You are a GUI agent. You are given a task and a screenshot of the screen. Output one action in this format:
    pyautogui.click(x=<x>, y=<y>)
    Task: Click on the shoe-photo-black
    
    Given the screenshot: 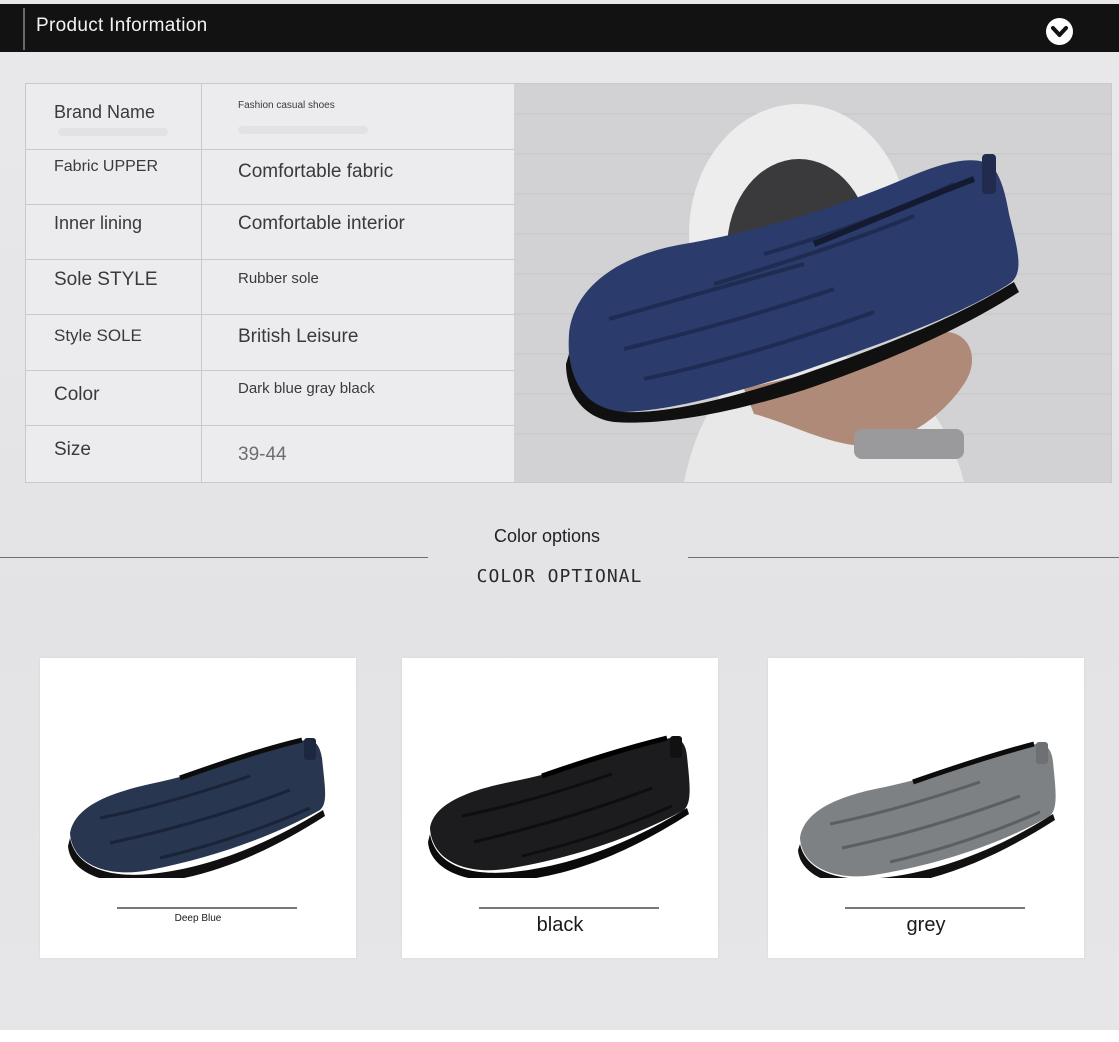 What is the action you would take?
    pyautogui.click(x=559, y=806)
    